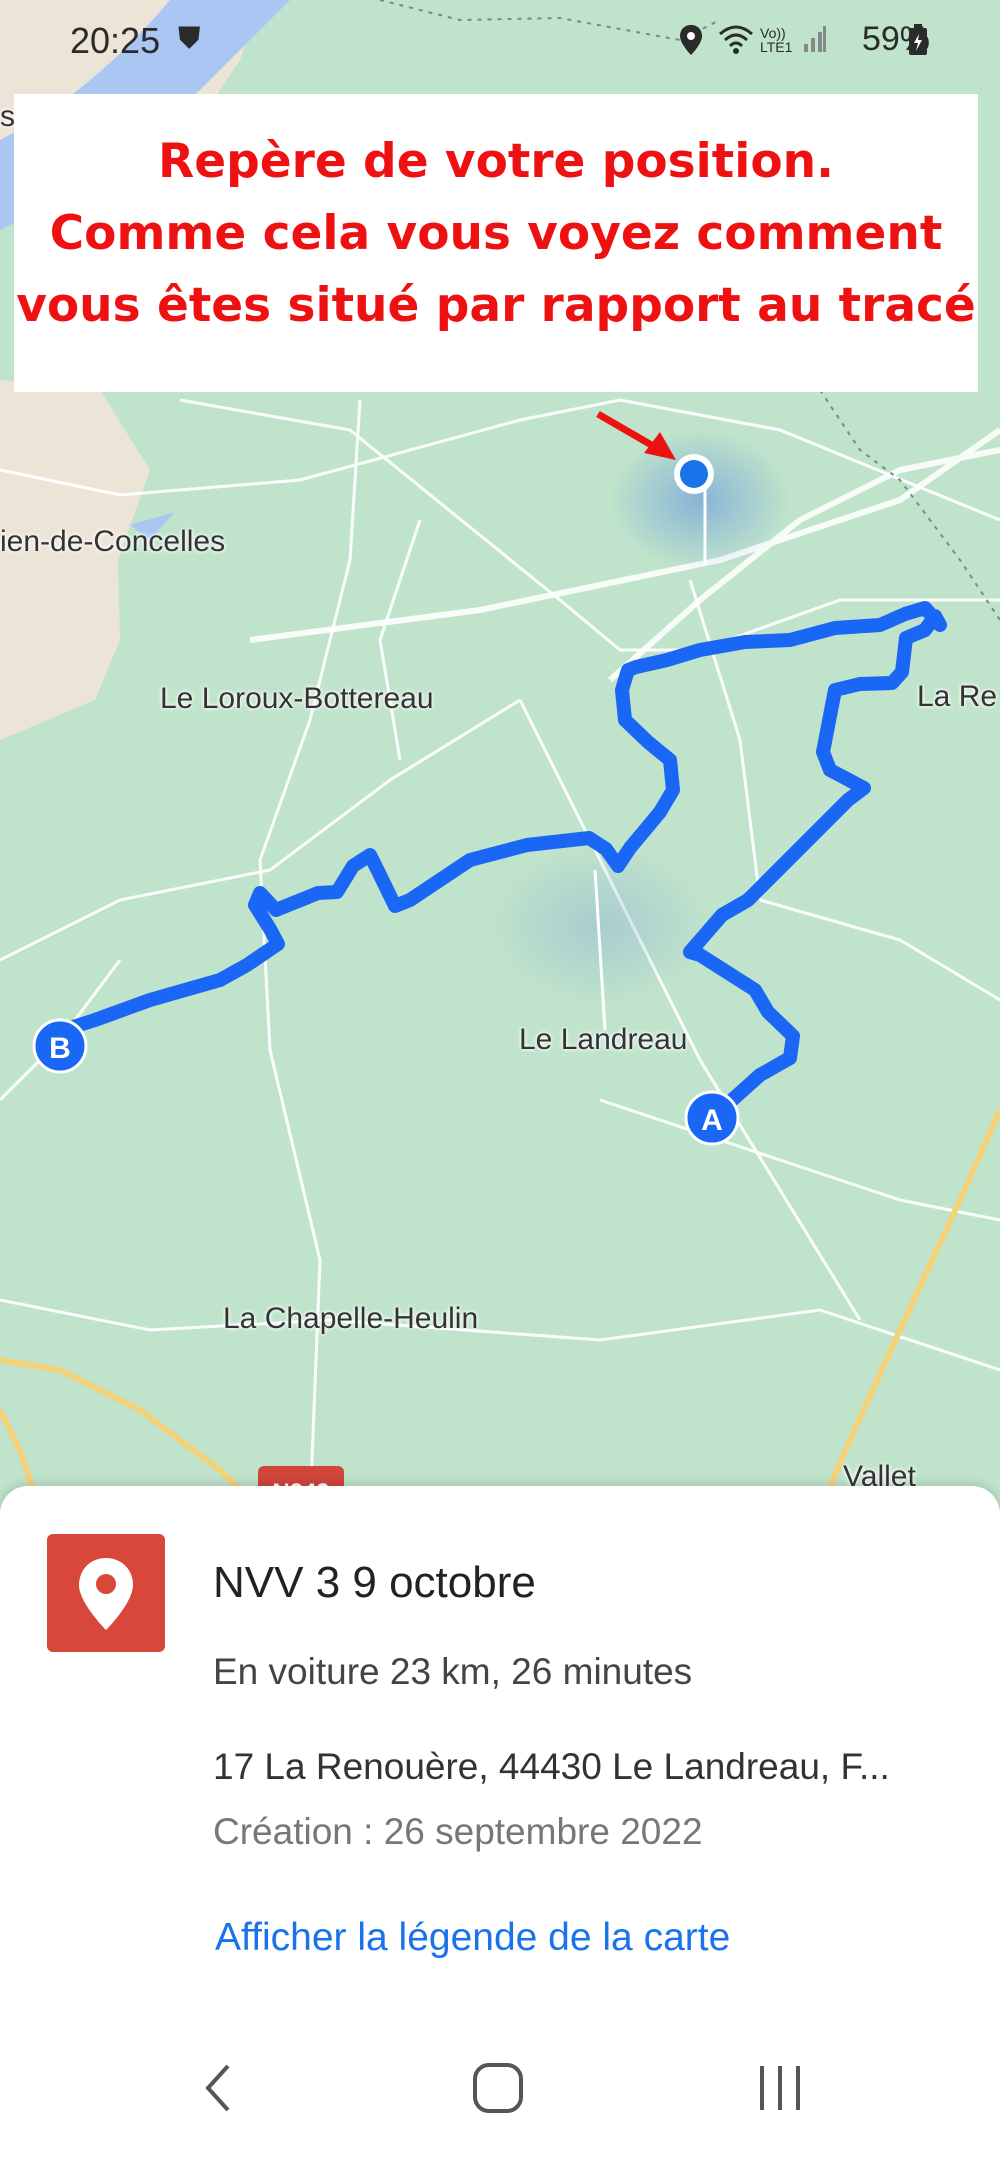 The image size is (1000, 2167). I want to click on shield-icon: ⛊, so click(189, 38).